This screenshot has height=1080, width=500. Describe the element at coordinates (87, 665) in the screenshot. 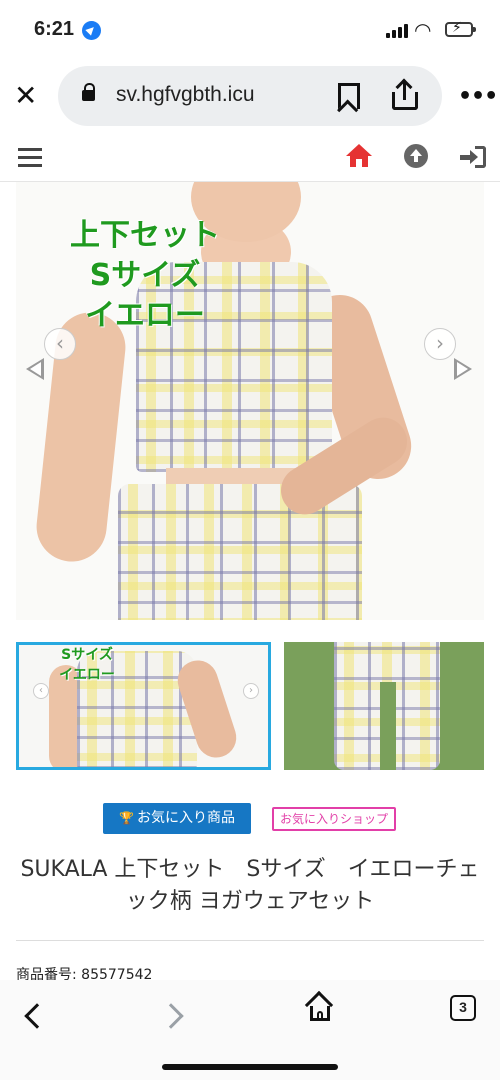

I see `thumb-overlay-text: Sサイズ イエロー` at that location.